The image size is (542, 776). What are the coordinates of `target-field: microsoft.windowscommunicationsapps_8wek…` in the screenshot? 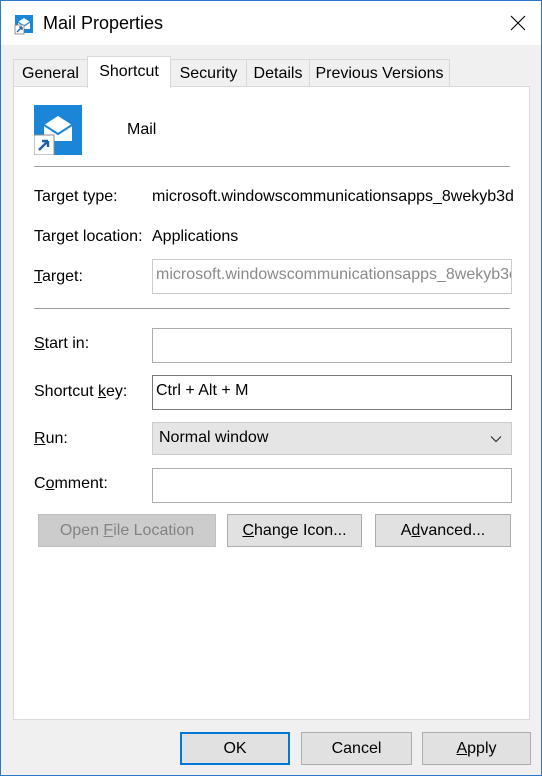 It's located at (332, 276).